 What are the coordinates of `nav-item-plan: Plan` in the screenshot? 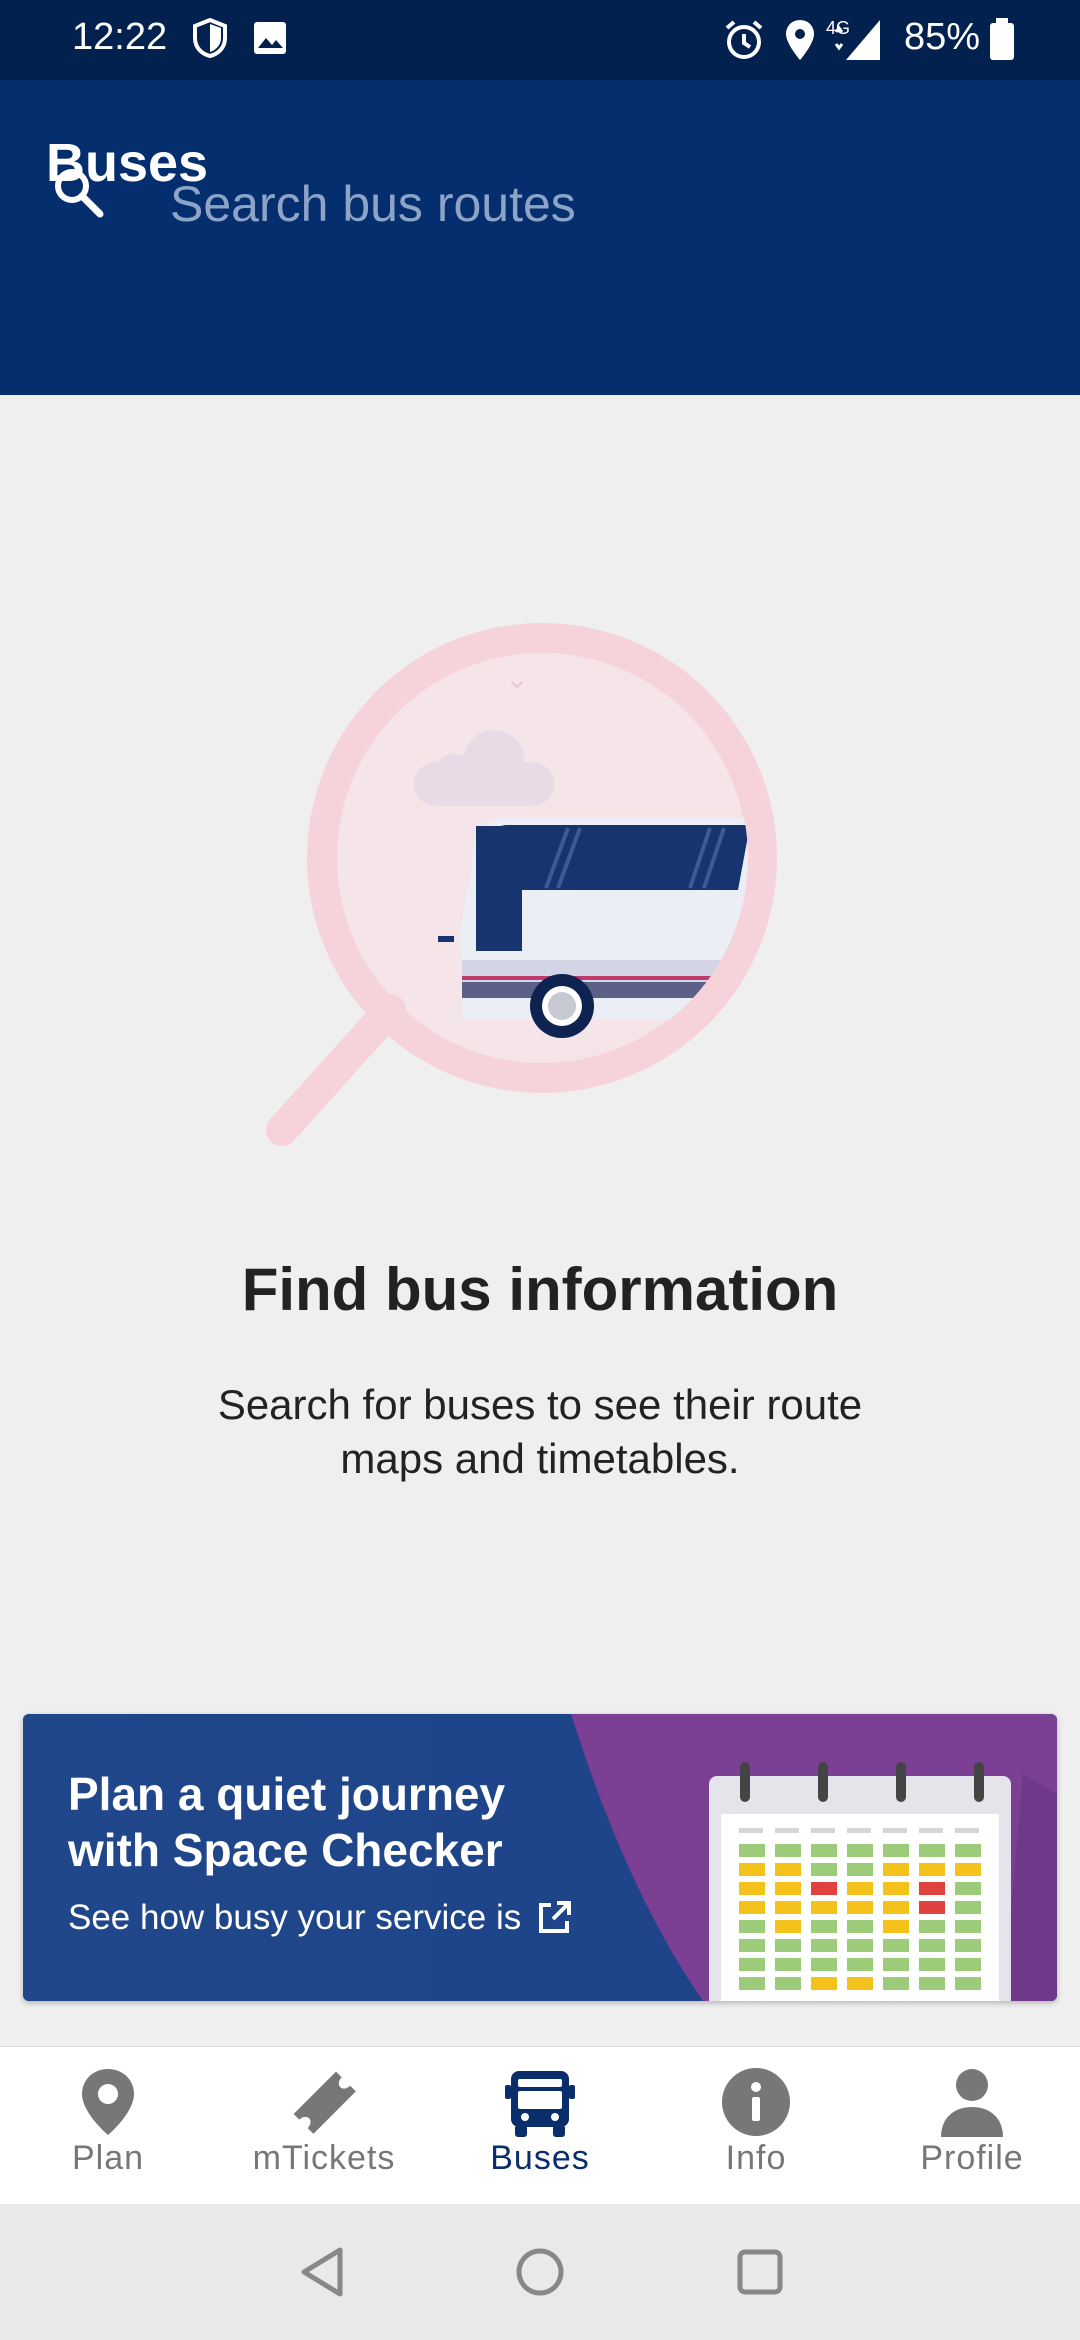 It's located at (108, 2126).